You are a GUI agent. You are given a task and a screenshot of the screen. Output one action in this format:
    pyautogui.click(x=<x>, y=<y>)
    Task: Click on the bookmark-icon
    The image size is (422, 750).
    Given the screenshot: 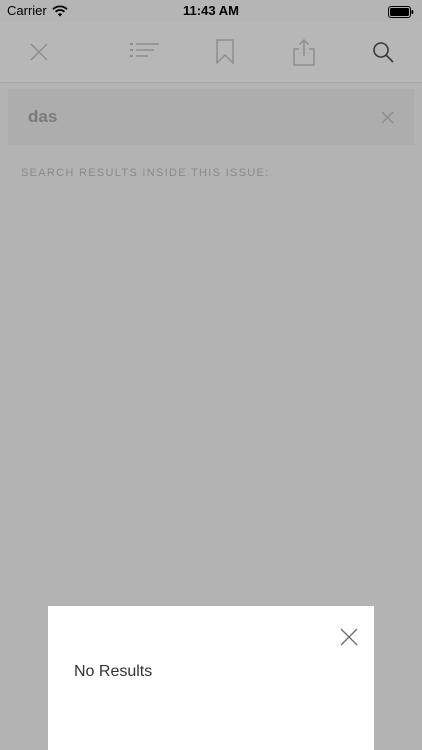 What is the action you would take?
    pyautogui.click(x=225, y=52)
    